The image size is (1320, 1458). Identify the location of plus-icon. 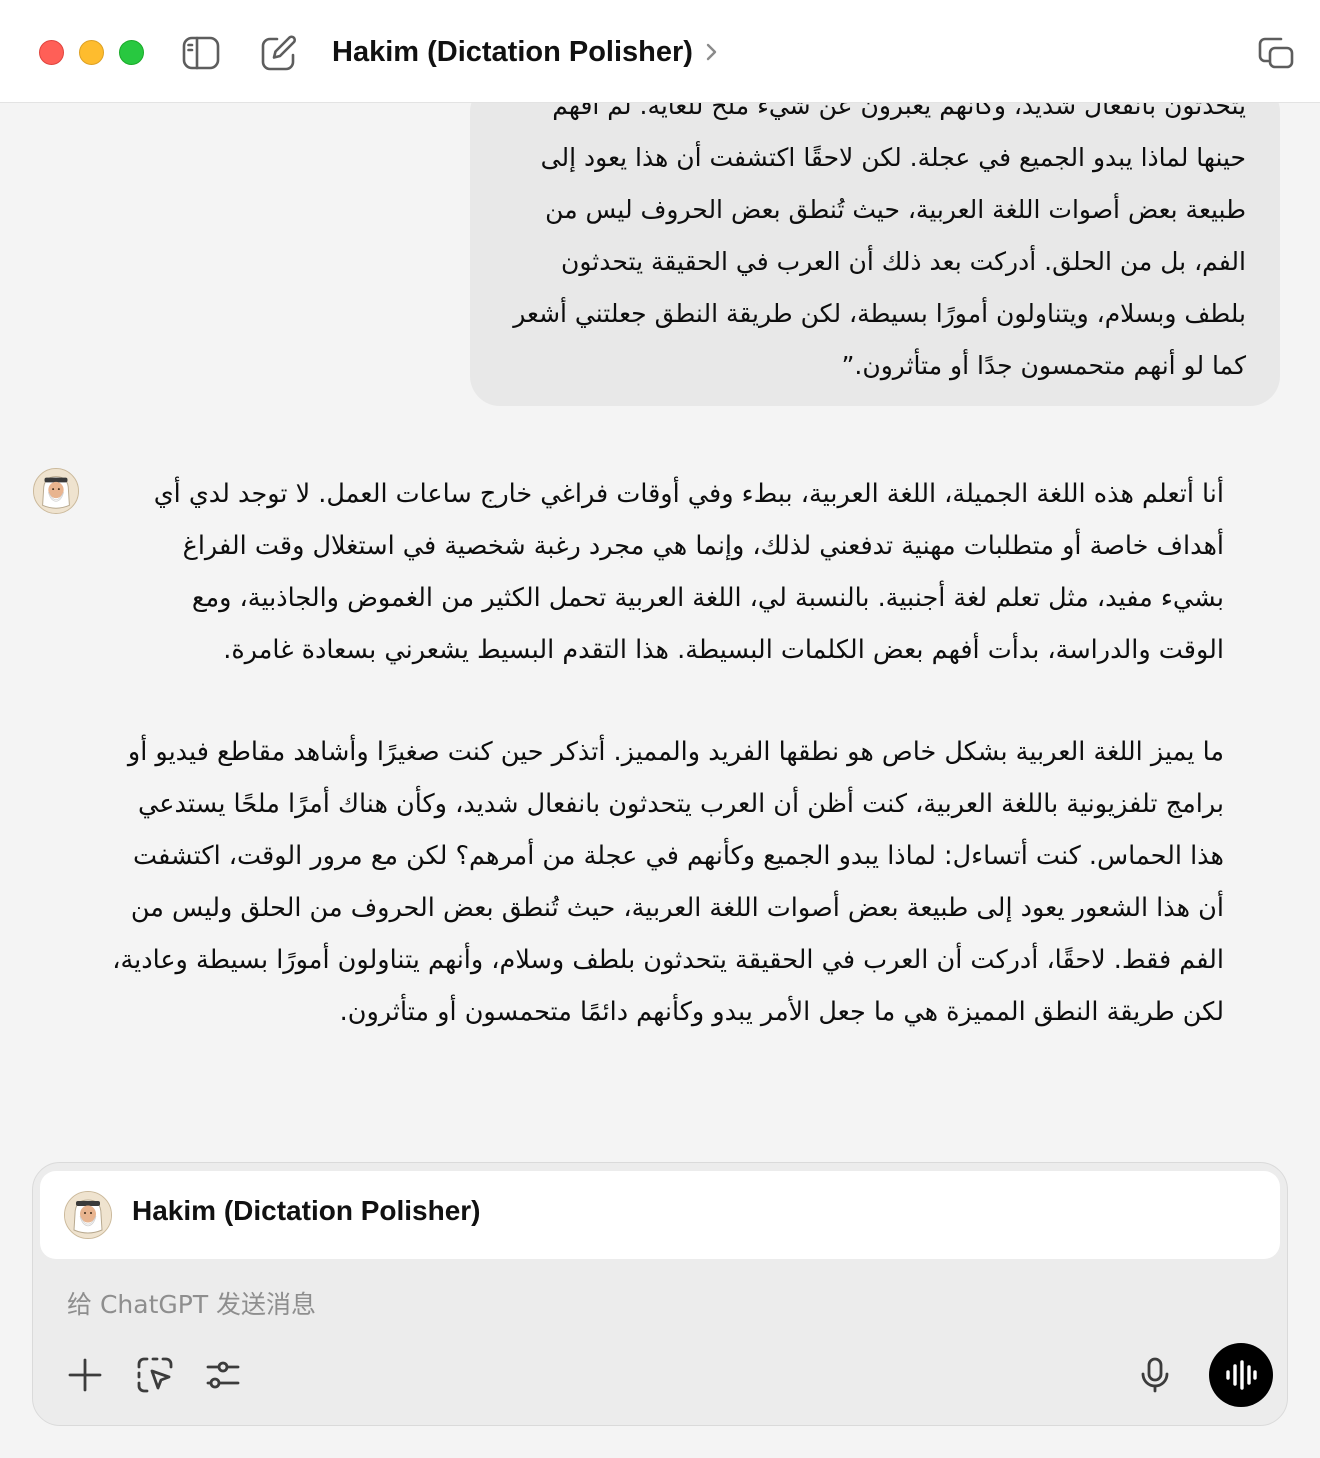
(85, 1375).